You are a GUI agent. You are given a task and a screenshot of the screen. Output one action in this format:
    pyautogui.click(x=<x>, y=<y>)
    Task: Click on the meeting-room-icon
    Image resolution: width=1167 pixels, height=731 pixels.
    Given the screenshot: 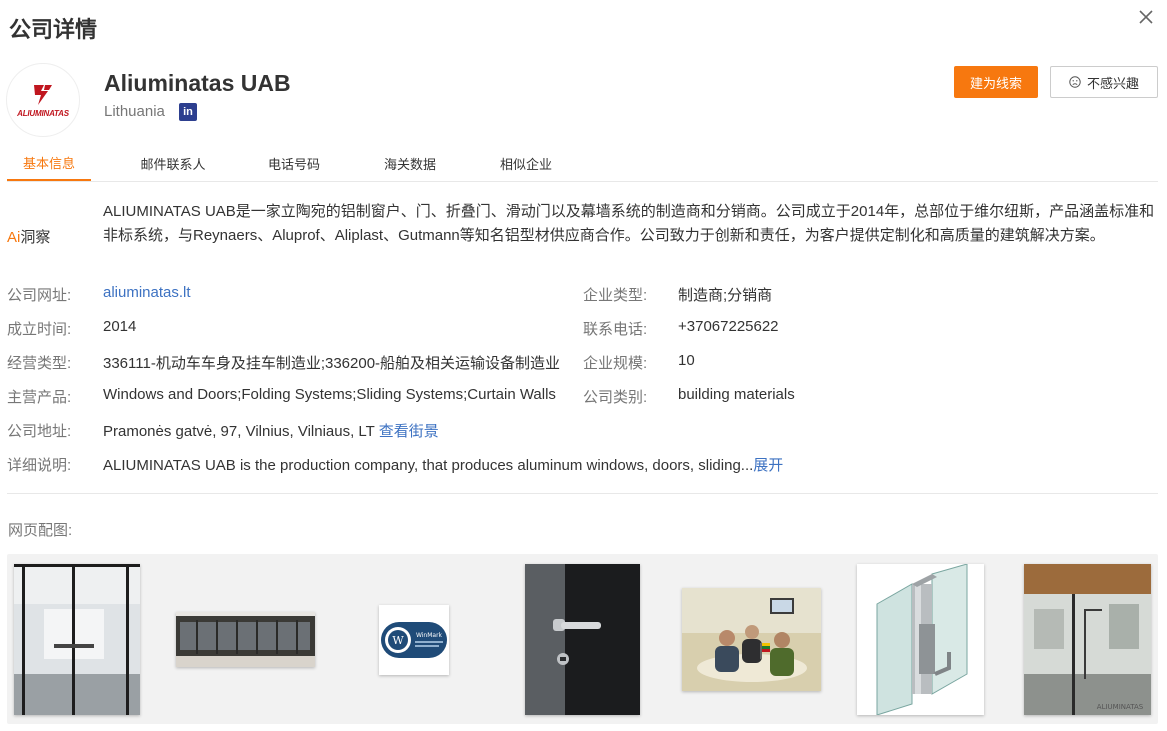 What is the action you would take?
    pyautogui.click(x=751, y=639)
    